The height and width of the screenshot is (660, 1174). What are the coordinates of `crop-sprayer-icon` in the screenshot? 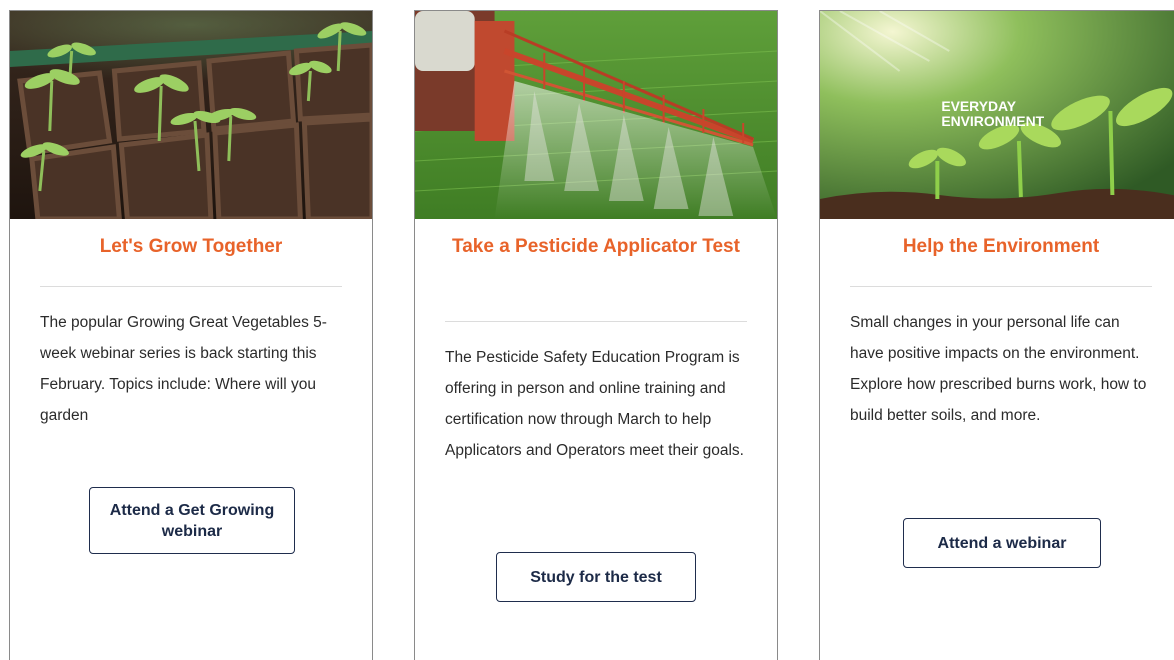 It's located at (596, 115).